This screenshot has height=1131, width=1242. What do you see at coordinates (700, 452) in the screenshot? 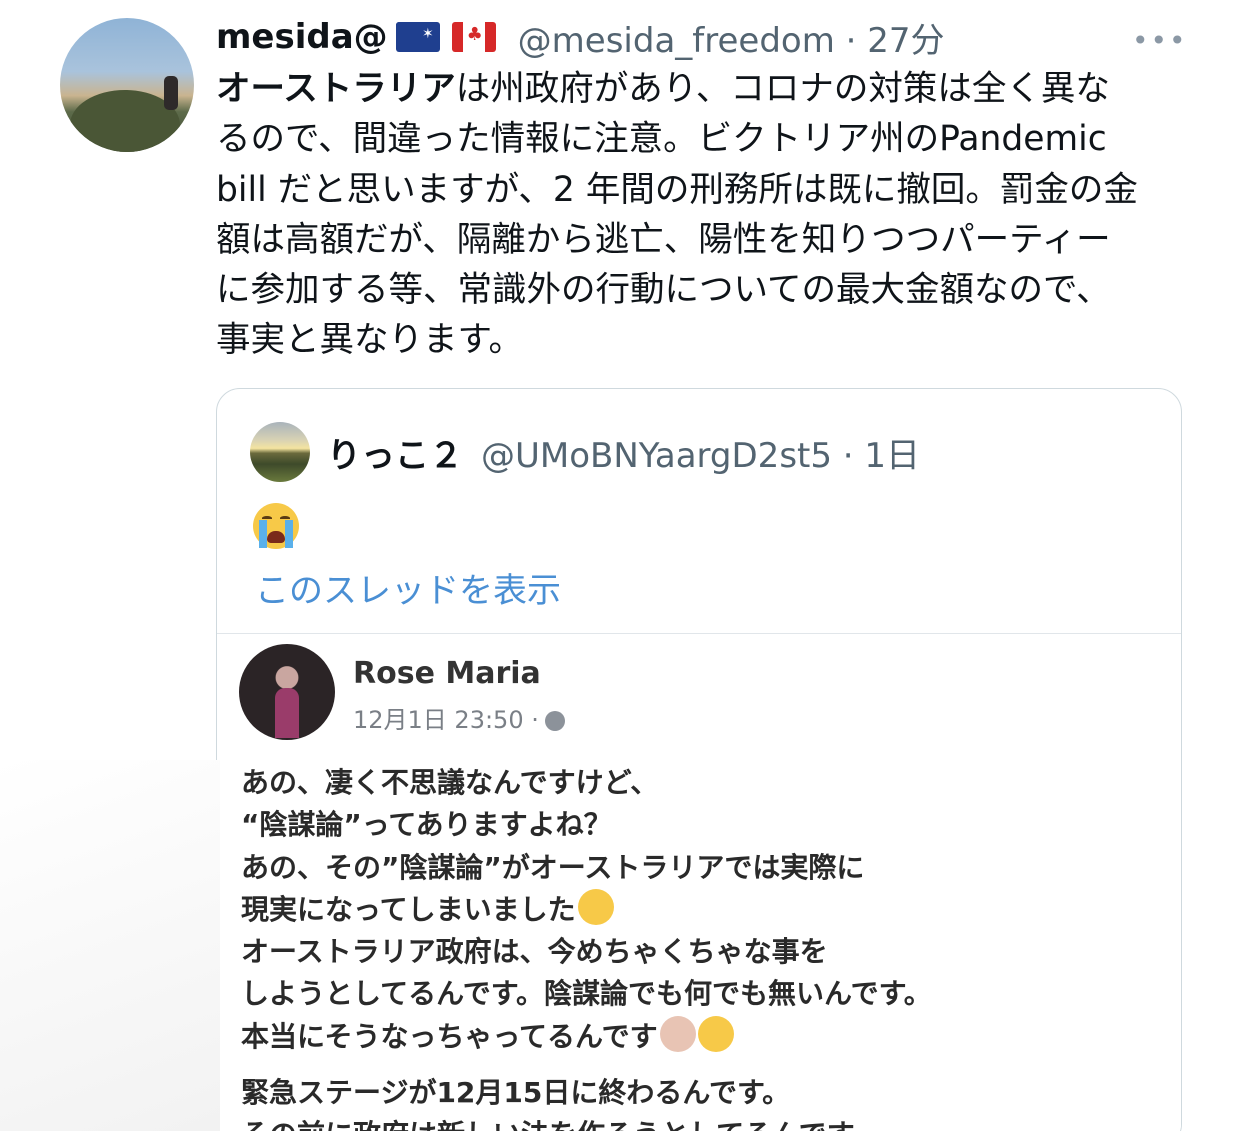
I see `quoted-author-handle-time: @UMoBNYaargD2st5 · 1日` at bounding box center [700, 452].